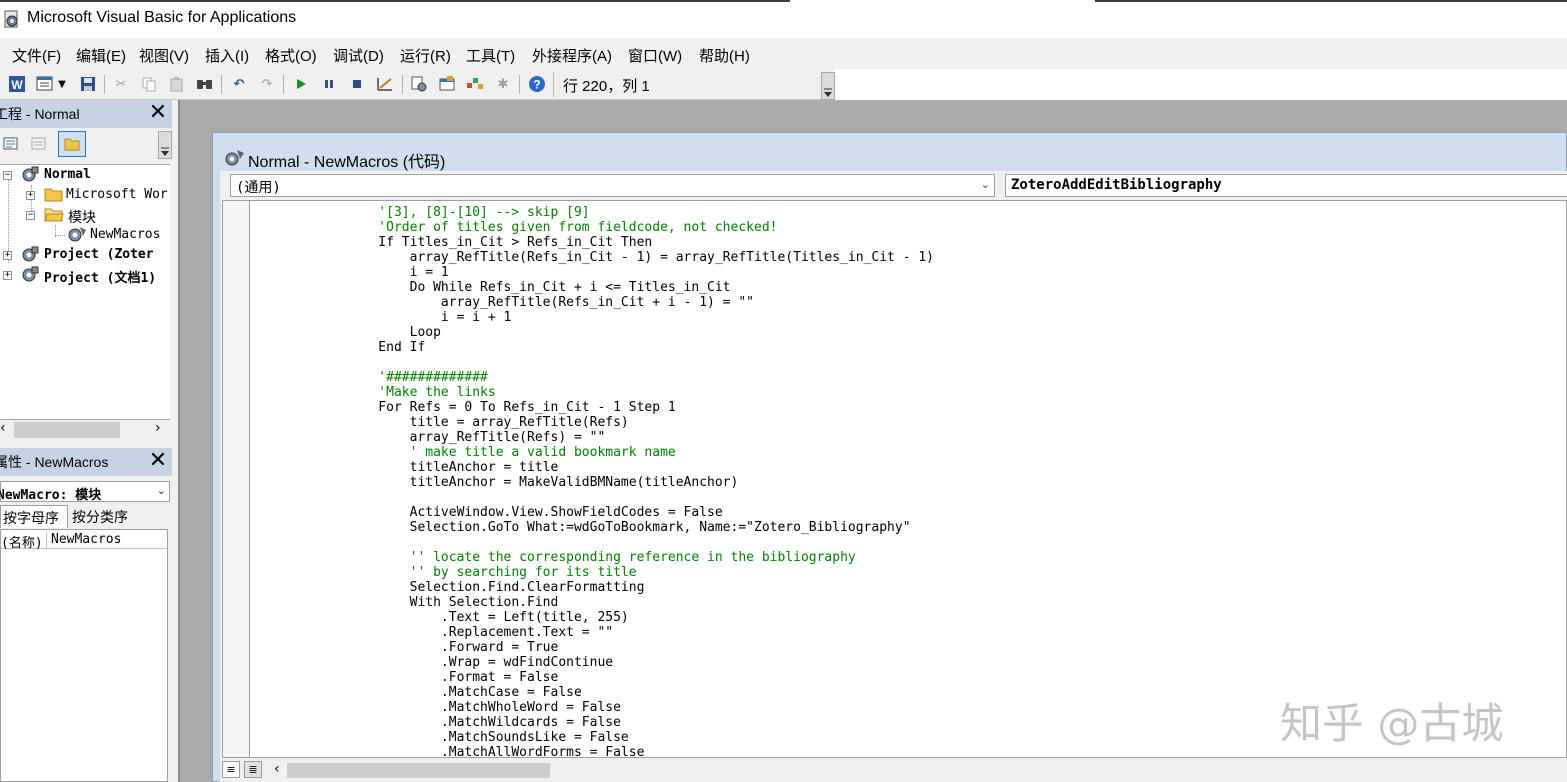 The image size is (1567, 782). I want to click on code-line: .Format = False, so click(452, 677).